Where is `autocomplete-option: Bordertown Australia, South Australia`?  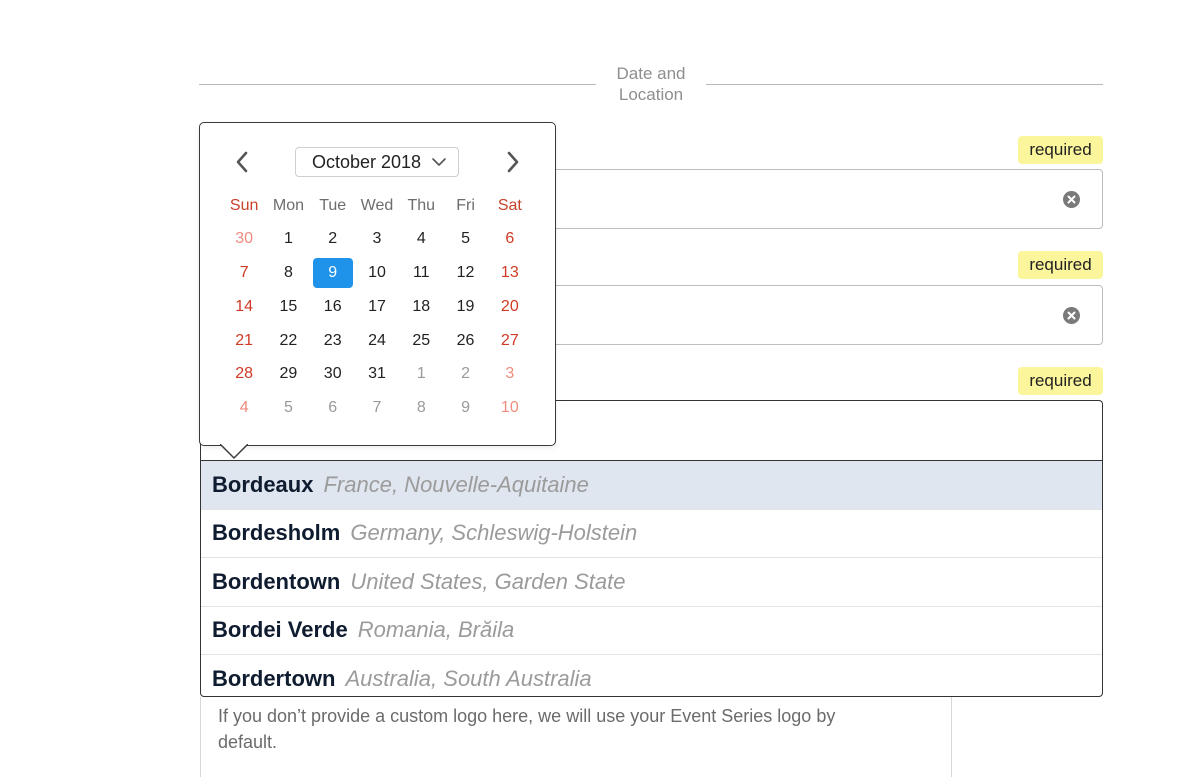
autocomplete-option: Bordertown Australia, South Australia is located at coordinates (651, 675).